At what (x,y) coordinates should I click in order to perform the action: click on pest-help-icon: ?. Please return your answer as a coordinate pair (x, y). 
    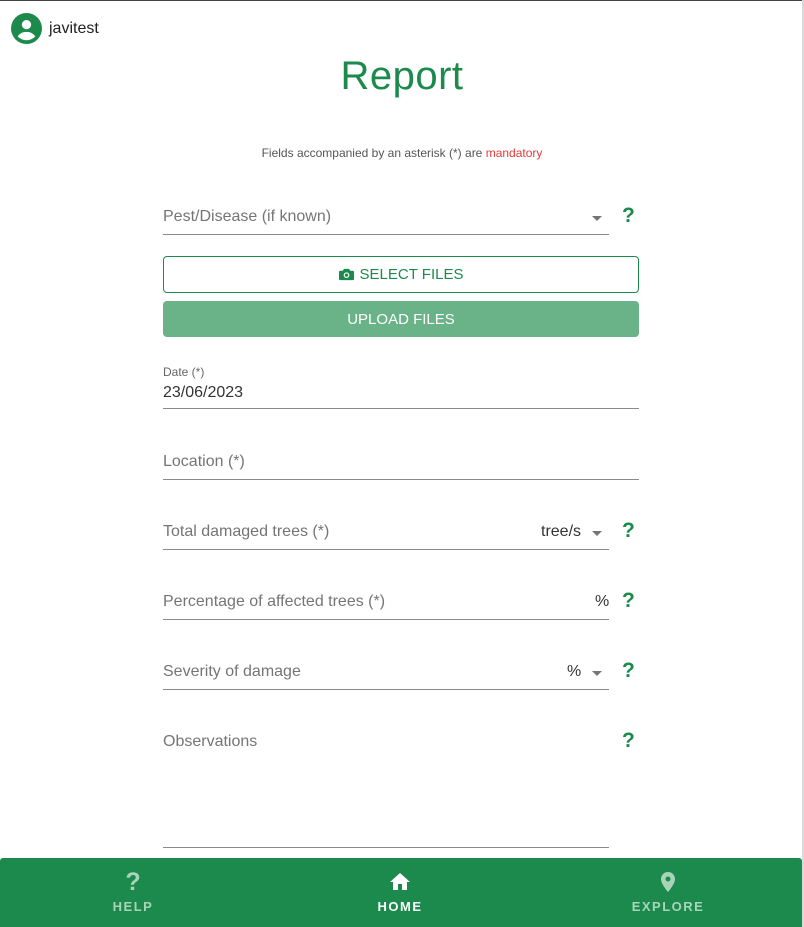
    Looking at the image, I should click on (628, 216).